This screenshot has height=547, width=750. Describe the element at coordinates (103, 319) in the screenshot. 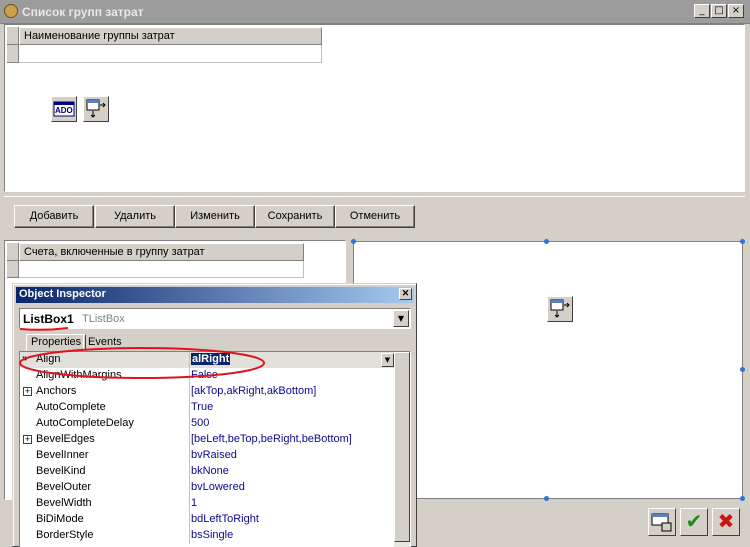

I see `component-type: TListBox` at that location.